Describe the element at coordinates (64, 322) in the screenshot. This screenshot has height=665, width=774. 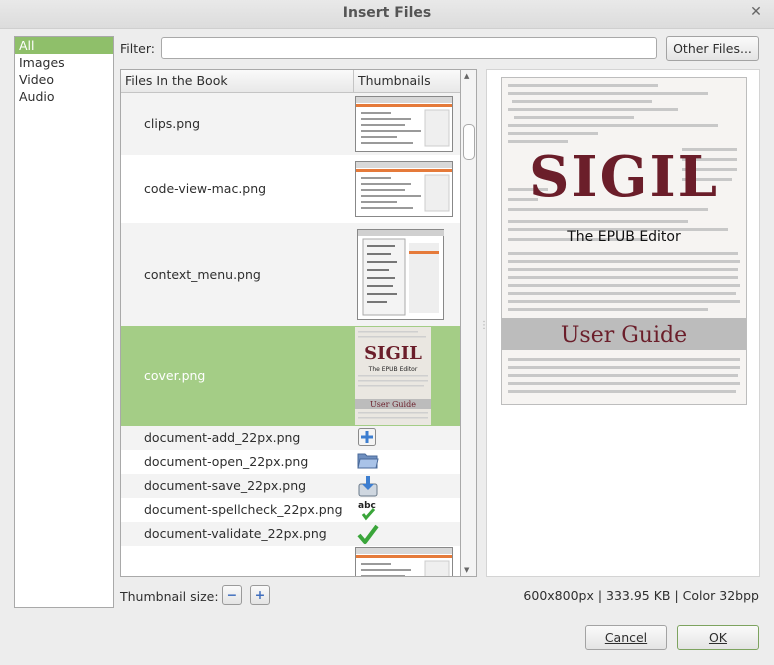
I see `file-type-list: All Images Video Audio` at that location.